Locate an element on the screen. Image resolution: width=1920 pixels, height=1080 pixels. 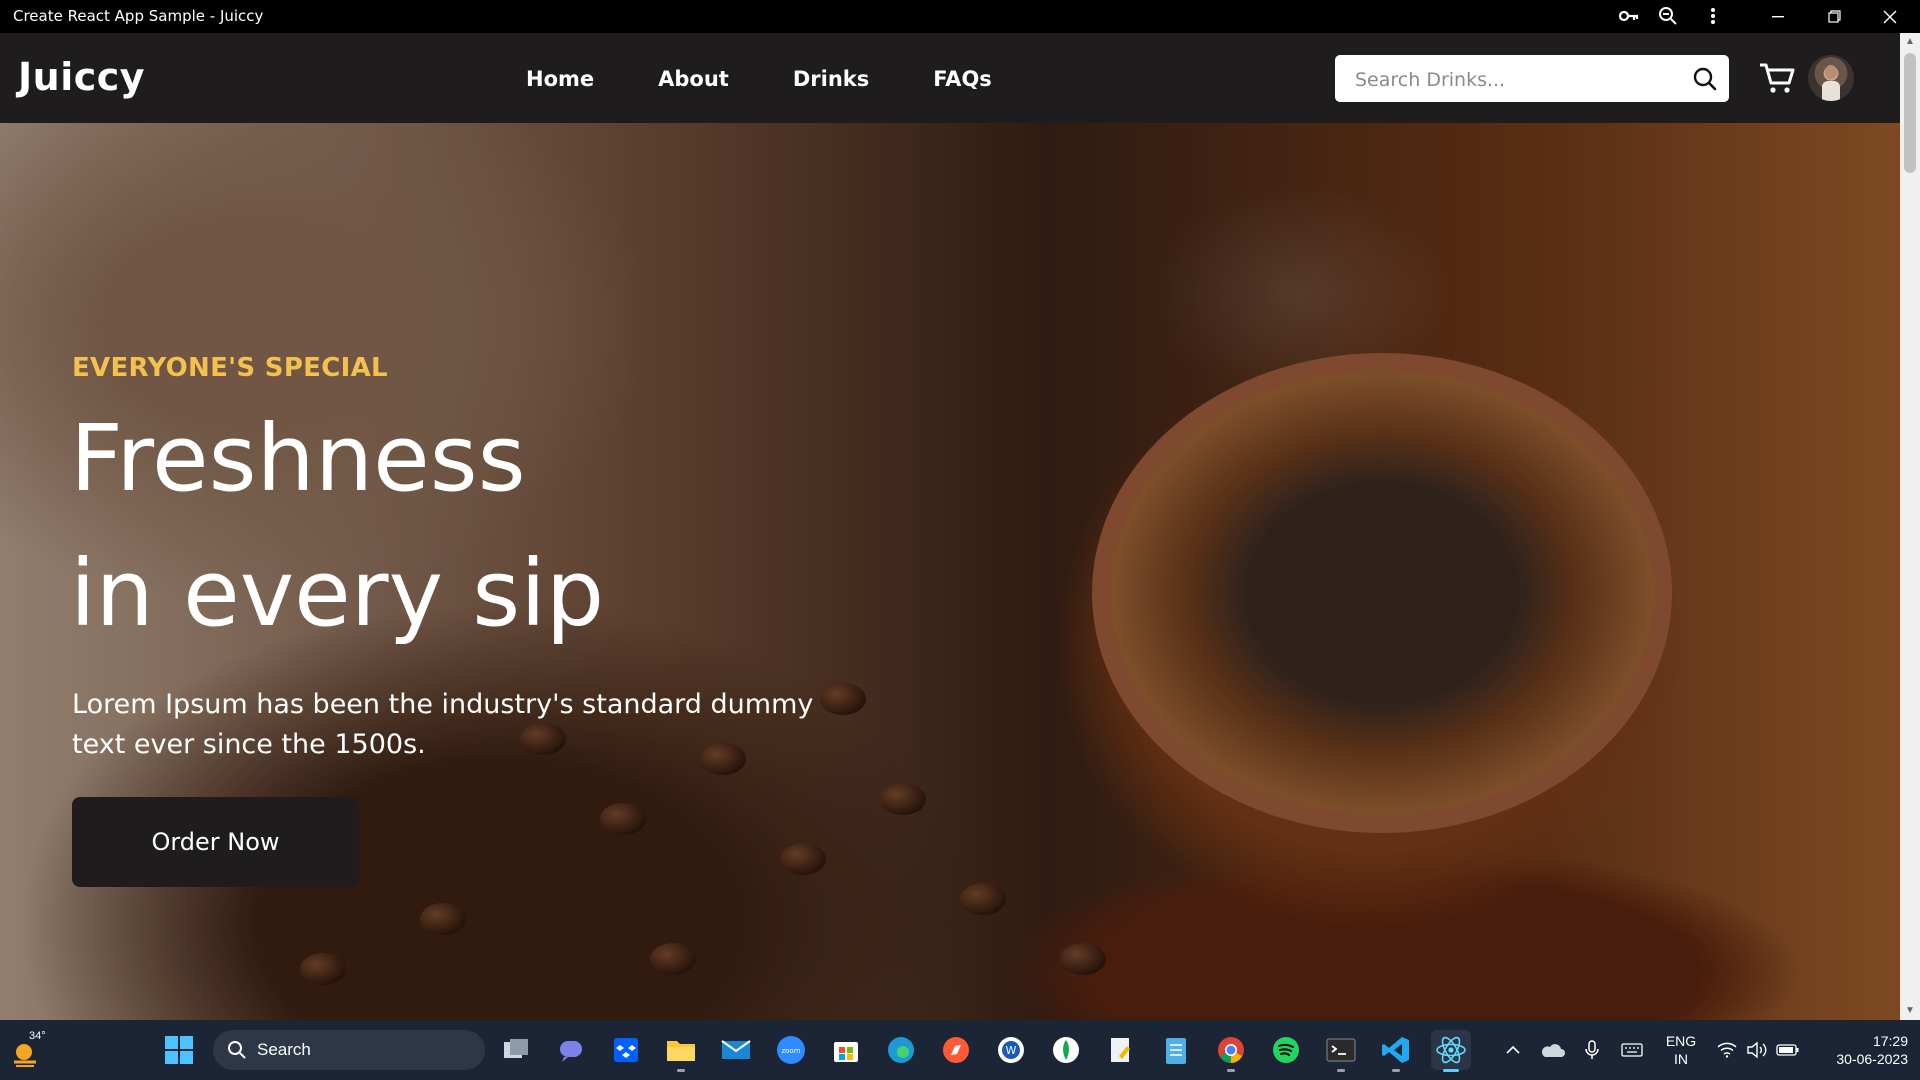
nav-link-home: Home is located at coordinates (560, 79).